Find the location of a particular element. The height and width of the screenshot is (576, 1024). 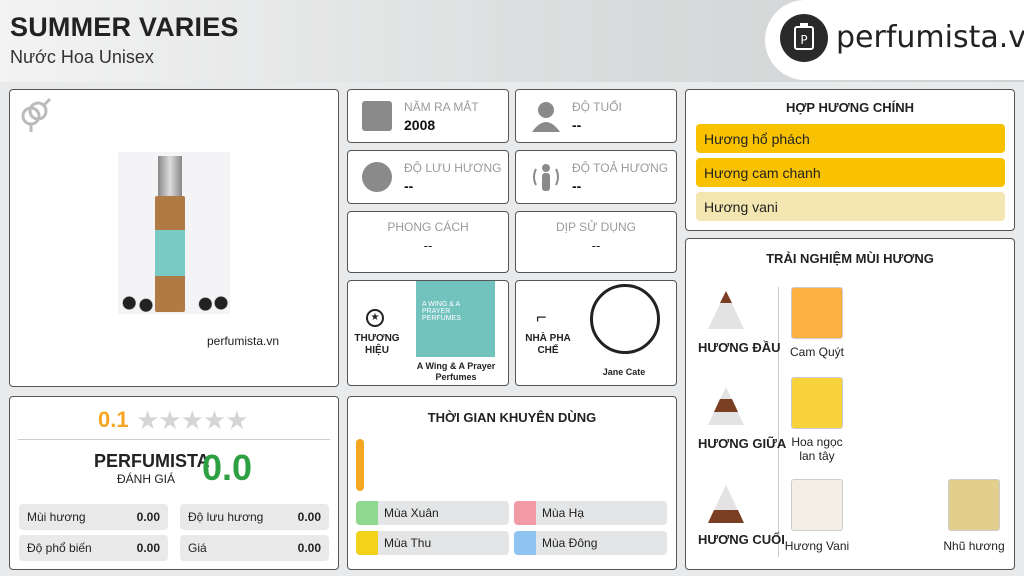

unisex-icon is located at coordinates (35, 117).